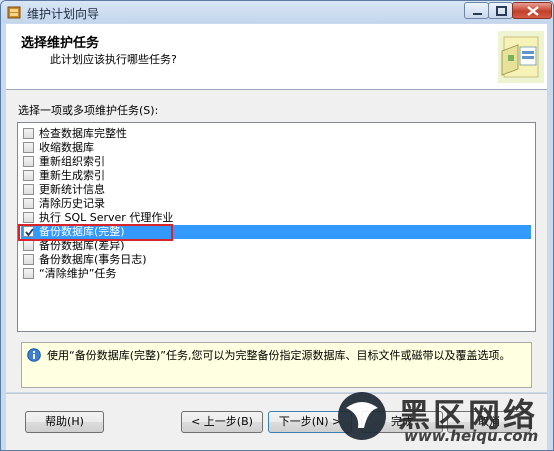 This screenshot has height=451, width=554. What do you see at coordinates (276, 190) in the screenshot?
I see `task-list-item: 更新统计信息` at bounding box center [276, 190].